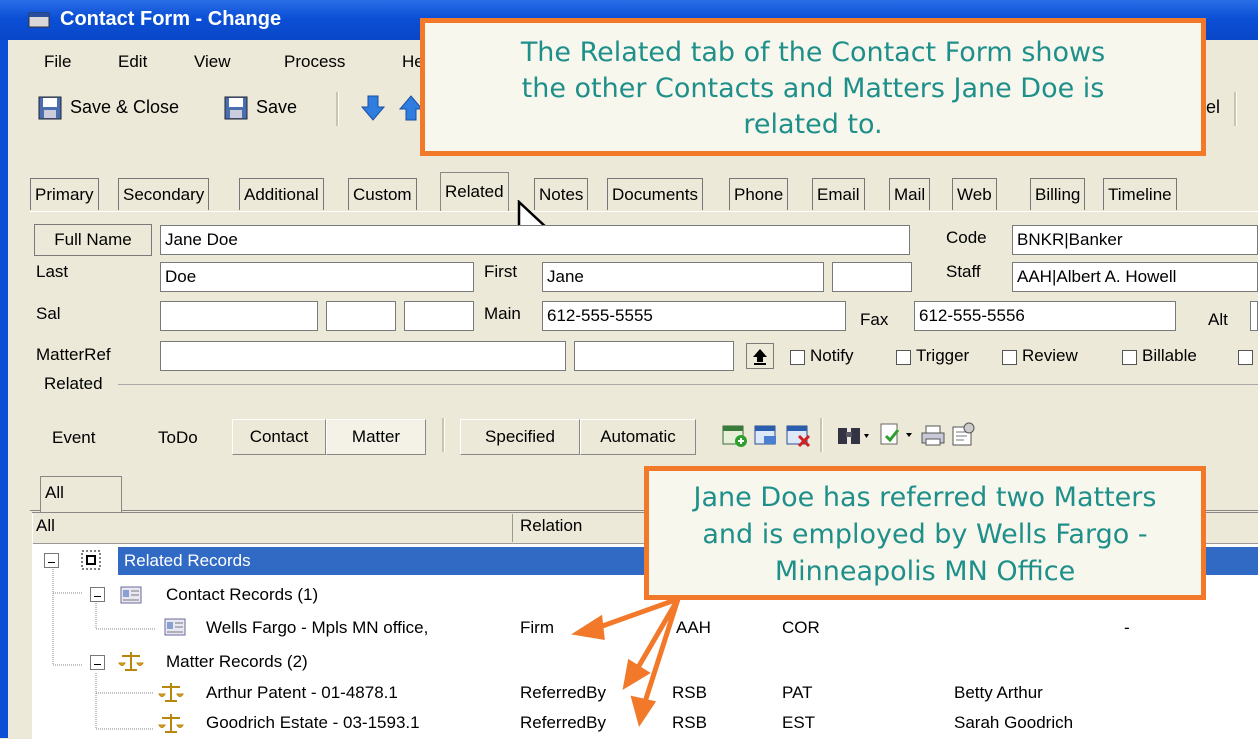  I want to click on row-name: Goodrich Estate - 03-1593.1, so click(313, 723).